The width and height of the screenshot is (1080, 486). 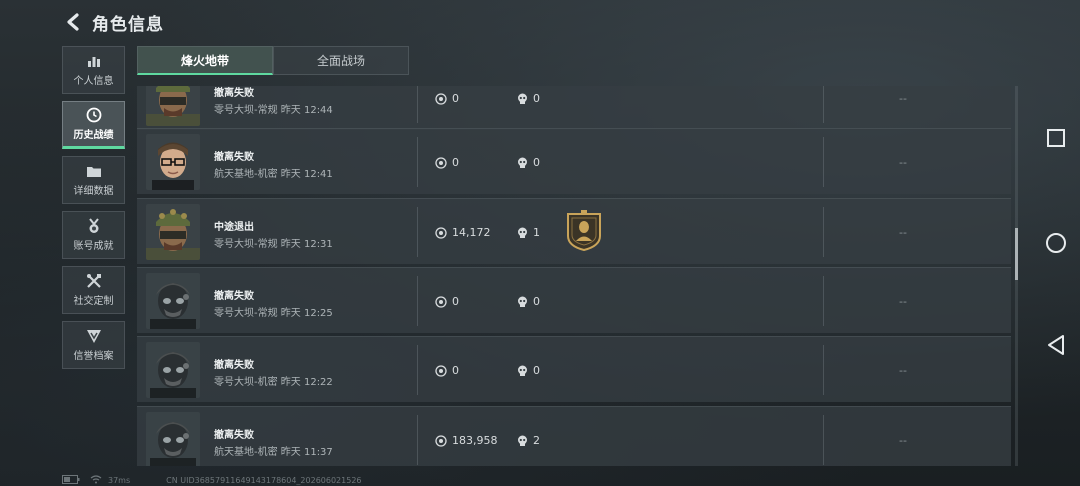 What do you see at coordinates (273, 452) in the screenshot?
I see `match-map-time: 航天基地-机密 昨天 11:37` at bounding box center [273, 452].